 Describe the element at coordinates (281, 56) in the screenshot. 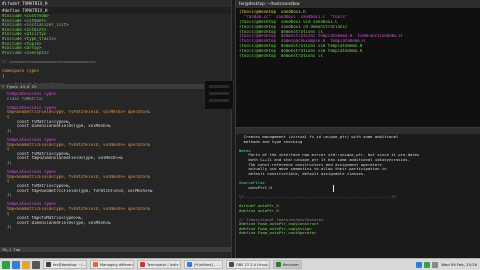

I see `terminal-line: (tools)@desktop demonstrations ls` at that location.